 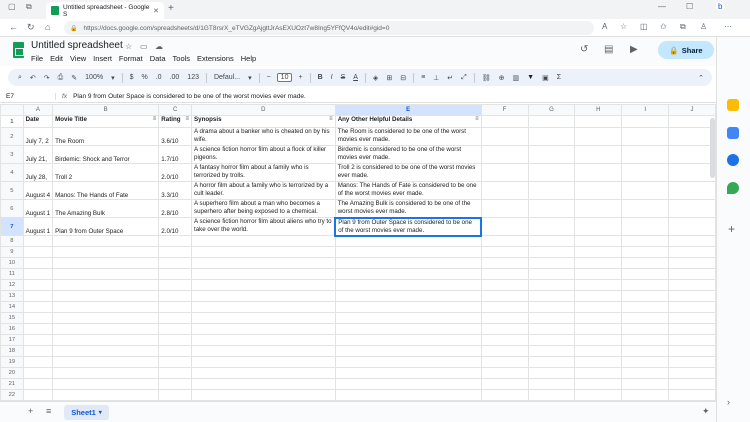 I want to click on functions-icon: Σ, so click(x=559, y=77).